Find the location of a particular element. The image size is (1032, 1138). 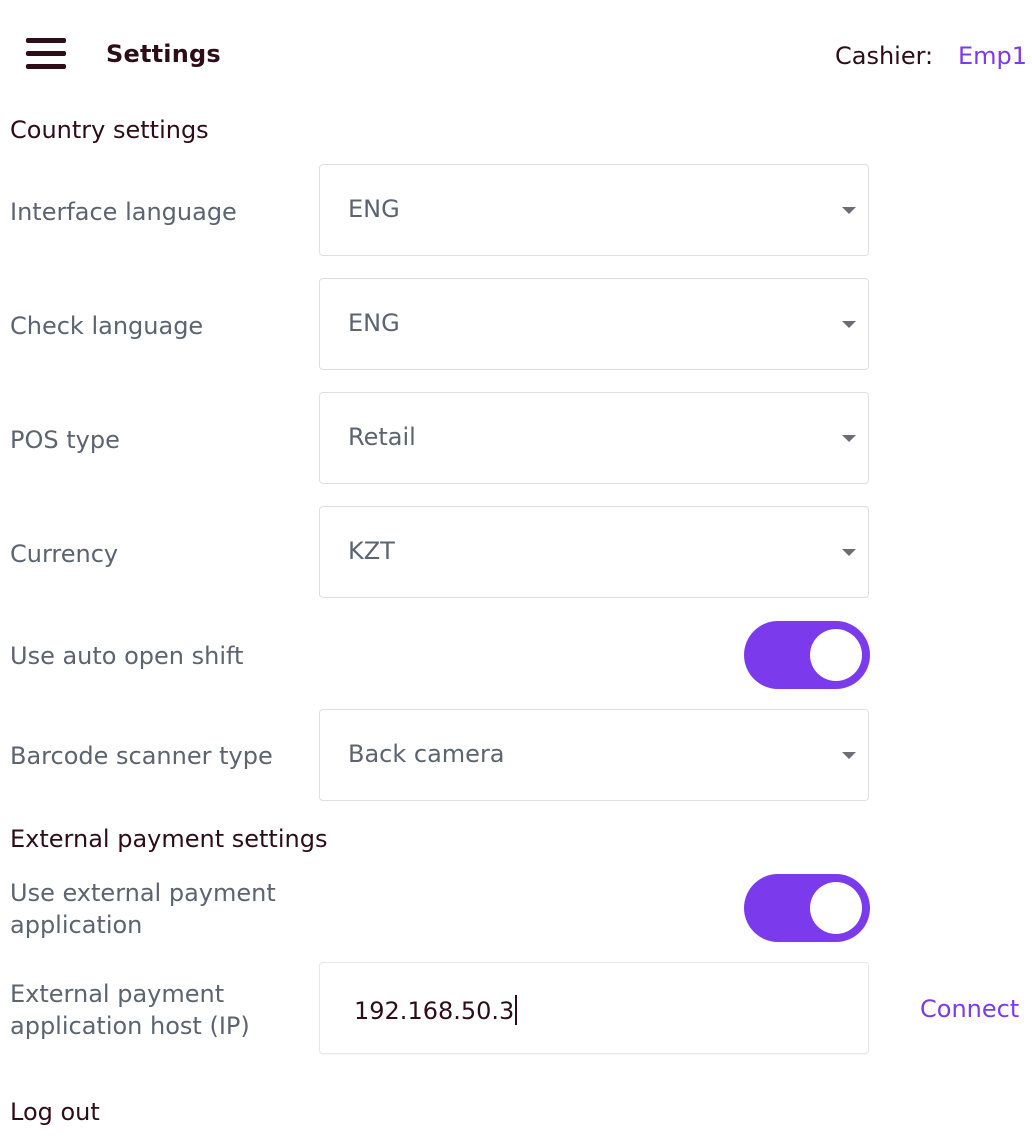

check-language-select: ENG is located at coordinates (594, 324).